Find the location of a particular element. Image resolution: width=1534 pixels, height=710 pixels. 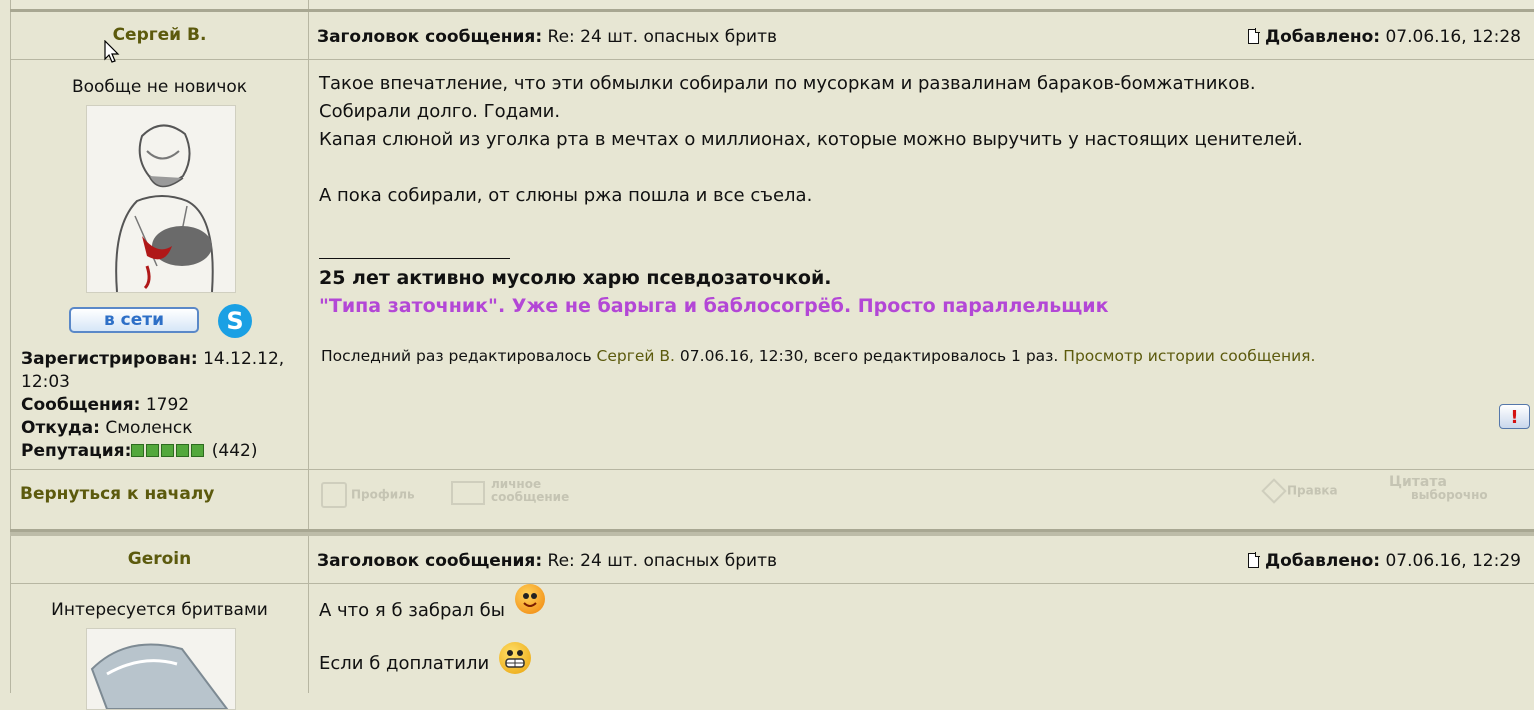

grin-emoji-icon is located at coordinates (514, 658).